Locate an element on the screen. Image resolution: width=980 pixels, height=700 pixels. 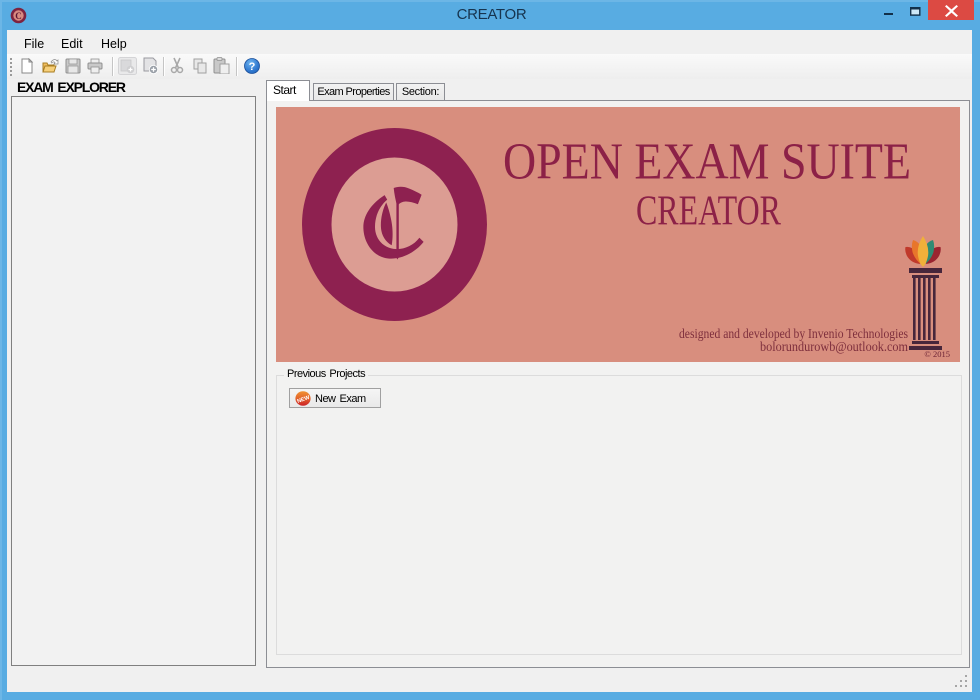
svg-text: bolorundurowb@outlook.com is located at coordinates (834, 347).